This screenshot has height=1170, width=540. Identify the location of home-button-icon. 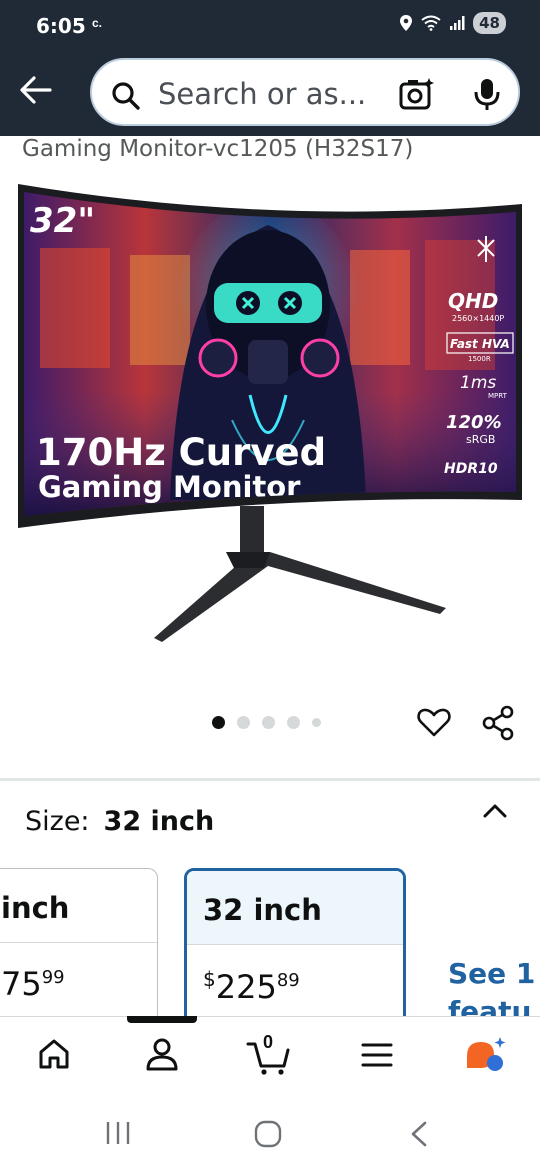
(268, 1134).